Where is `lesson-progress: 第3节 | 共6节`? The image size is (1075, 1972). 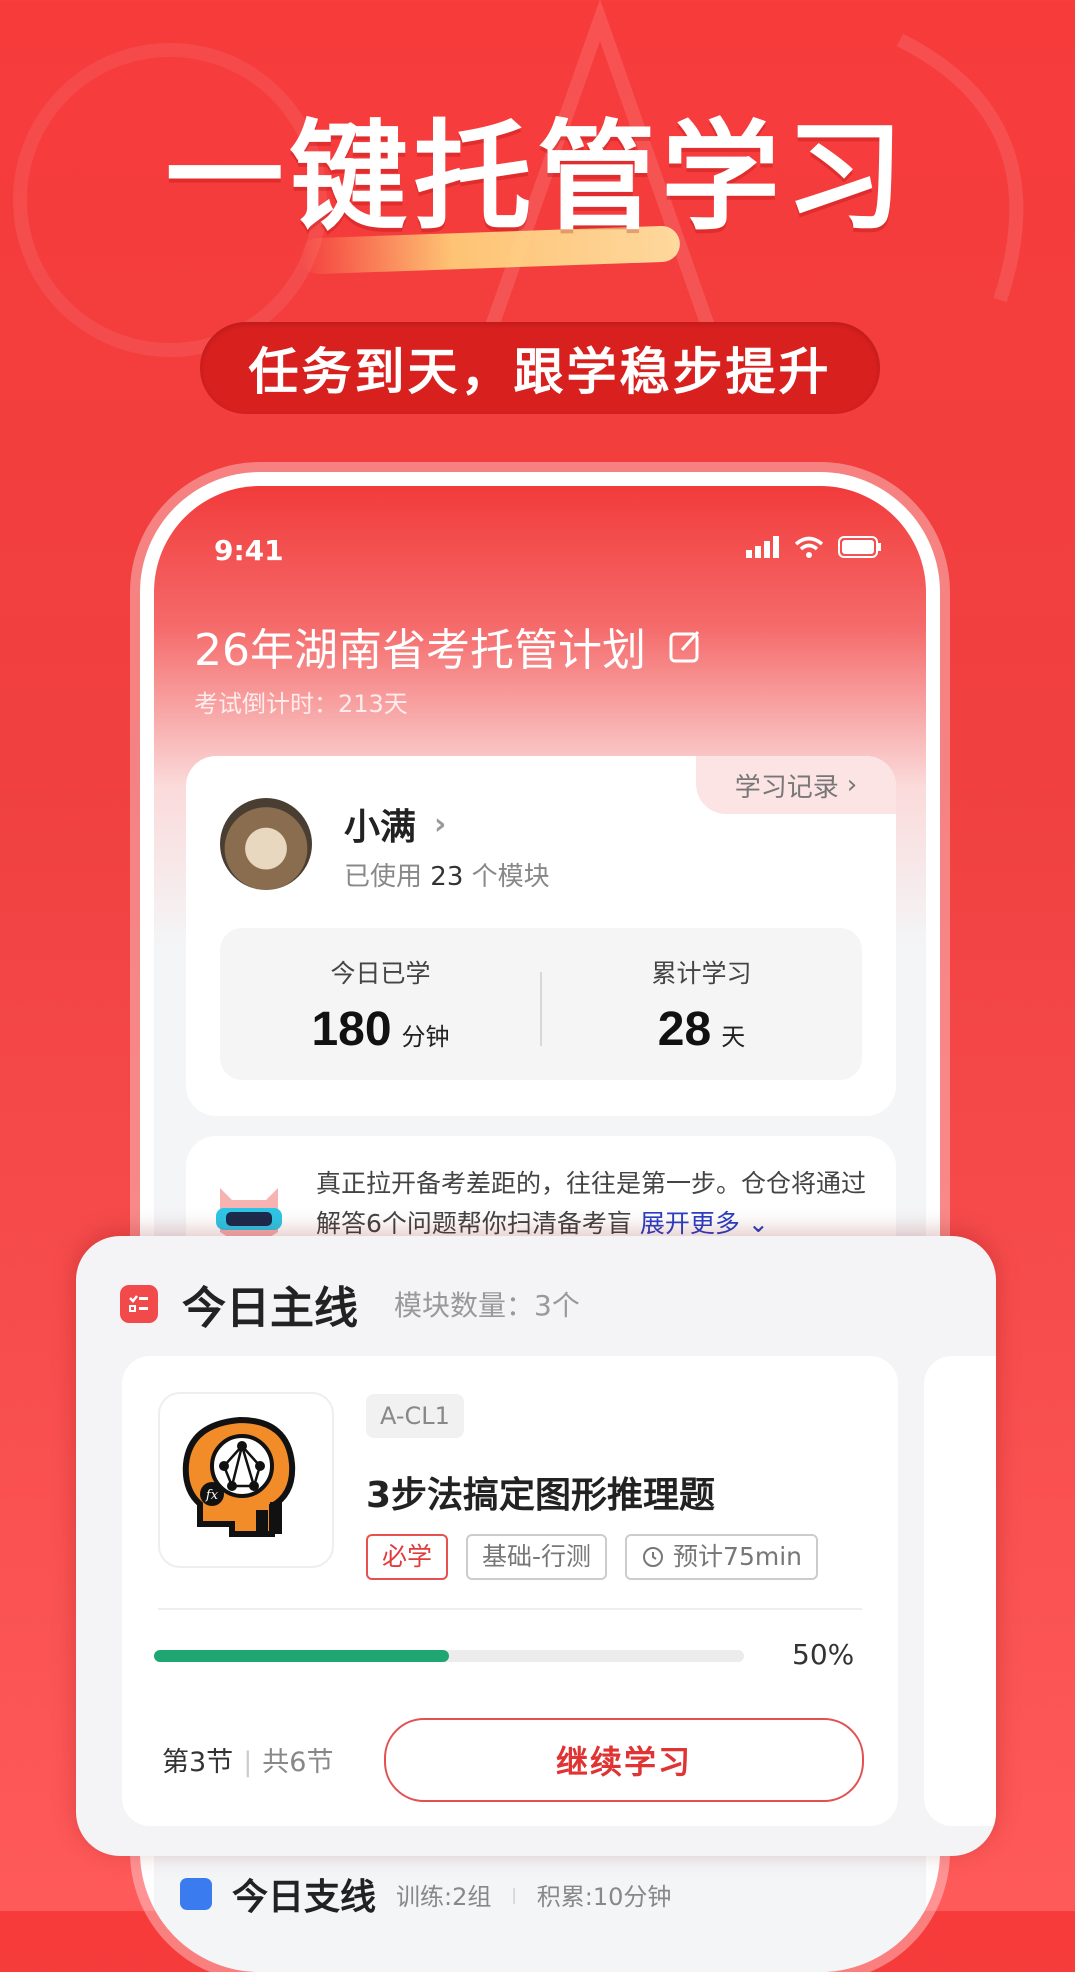 lesson-progress: 第3节 | 共6节 is located at coordinates (247, 1759).